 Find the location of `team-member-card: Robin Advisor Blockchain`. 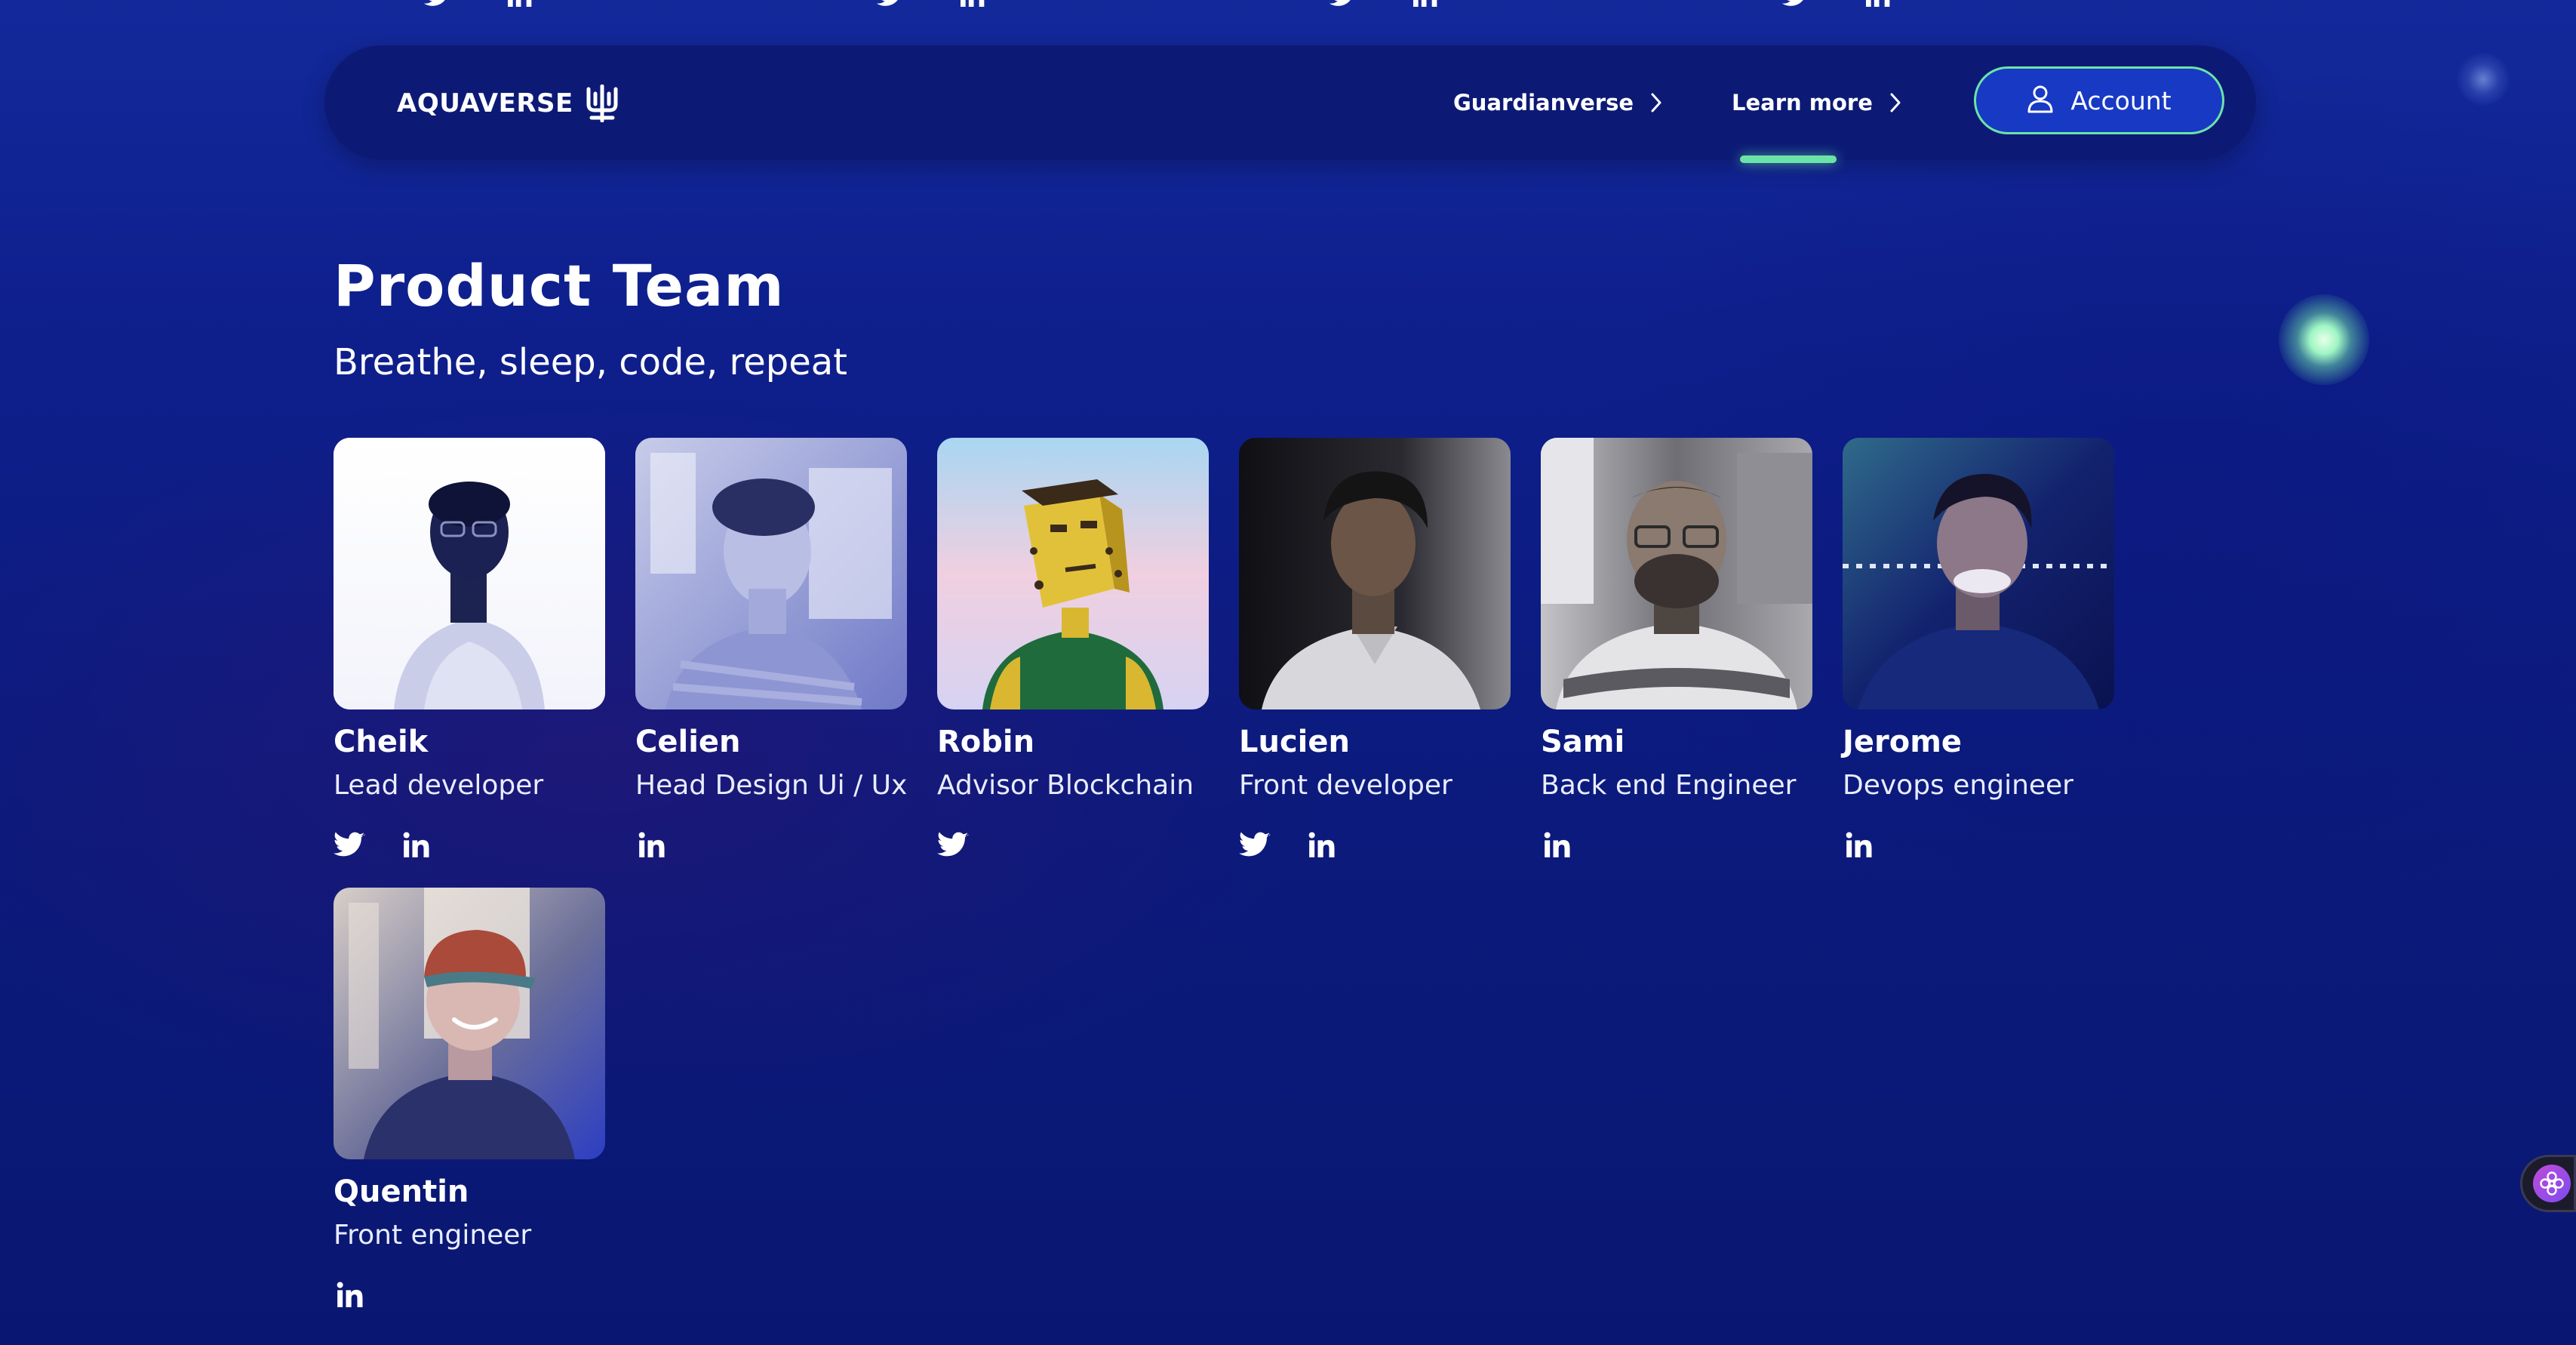

team-member-card: Robin Advisor Blockchain is located at coordinates (1073, 647).